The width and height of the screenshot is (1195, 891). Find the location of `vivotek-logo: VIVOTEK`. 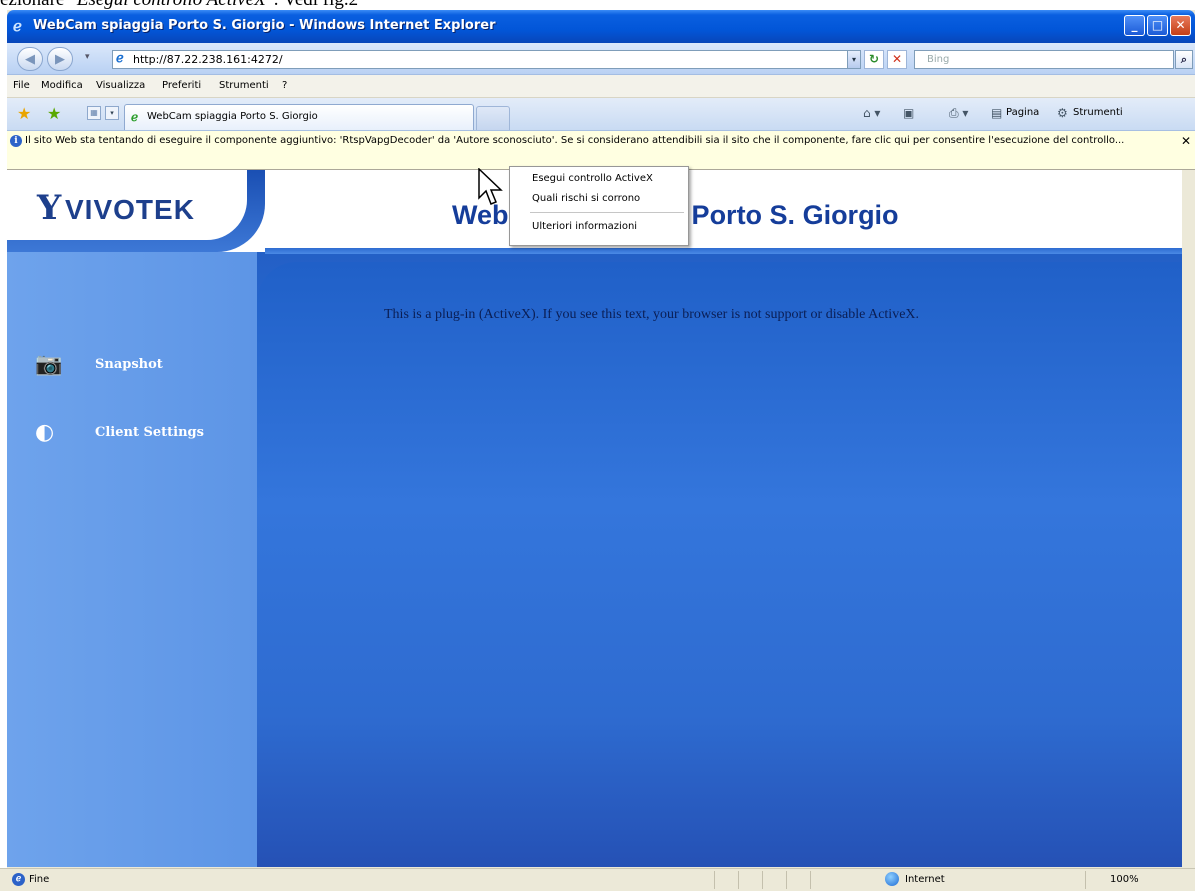

vivotek-logo: VIVOTEK is located at coordinates (130, 209).